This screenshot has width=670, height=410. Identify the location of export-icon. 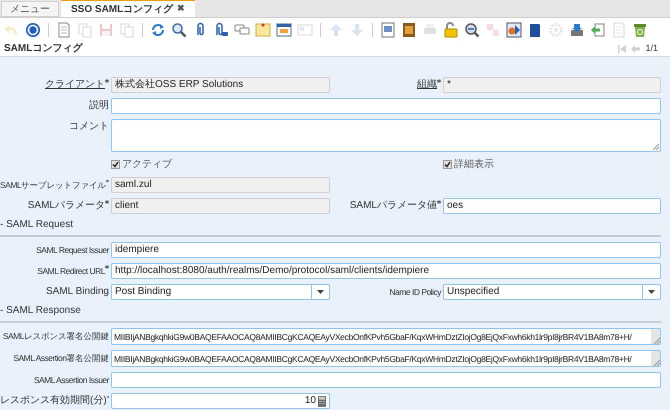
(577, 30).